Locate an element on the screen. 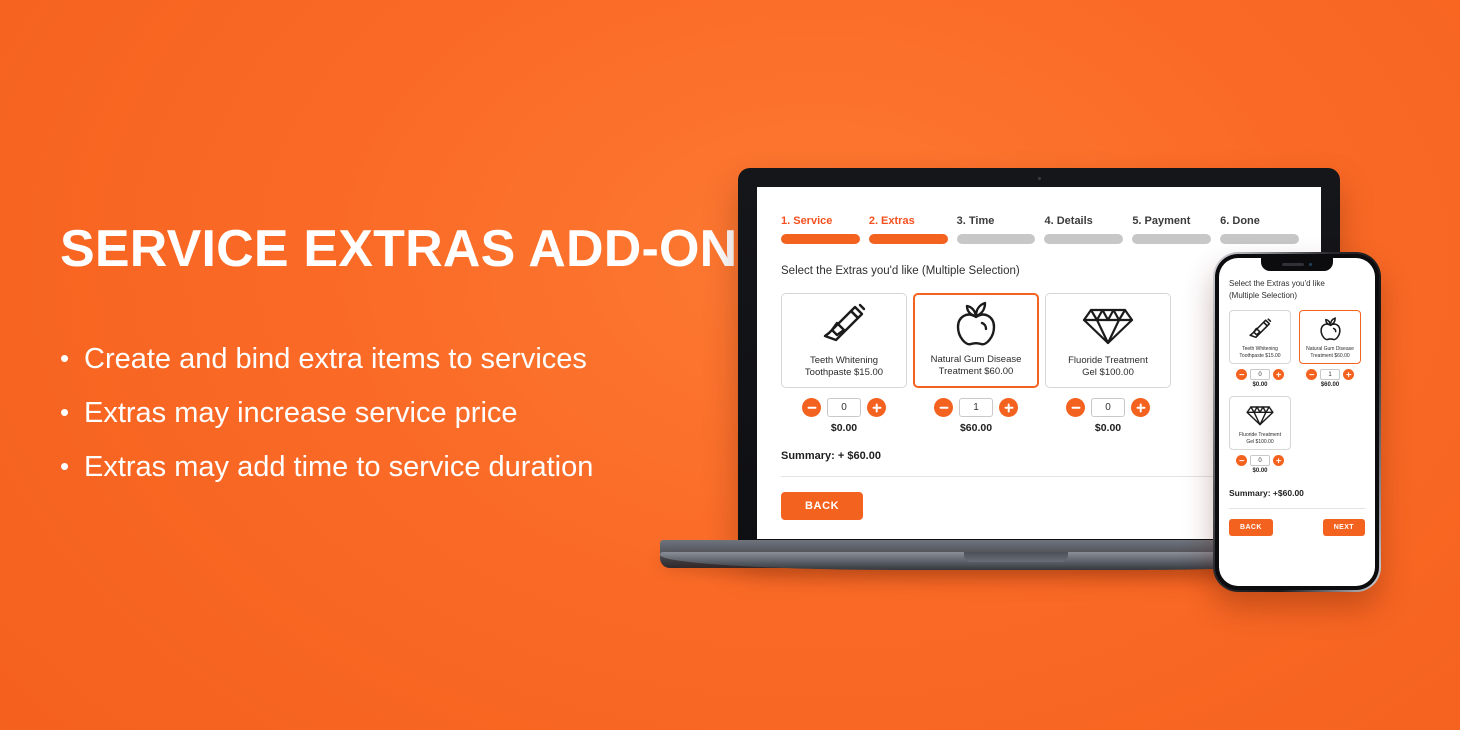 The image size is (1460, 730). phone-camera-icon is located at coordinates (1310, 264).